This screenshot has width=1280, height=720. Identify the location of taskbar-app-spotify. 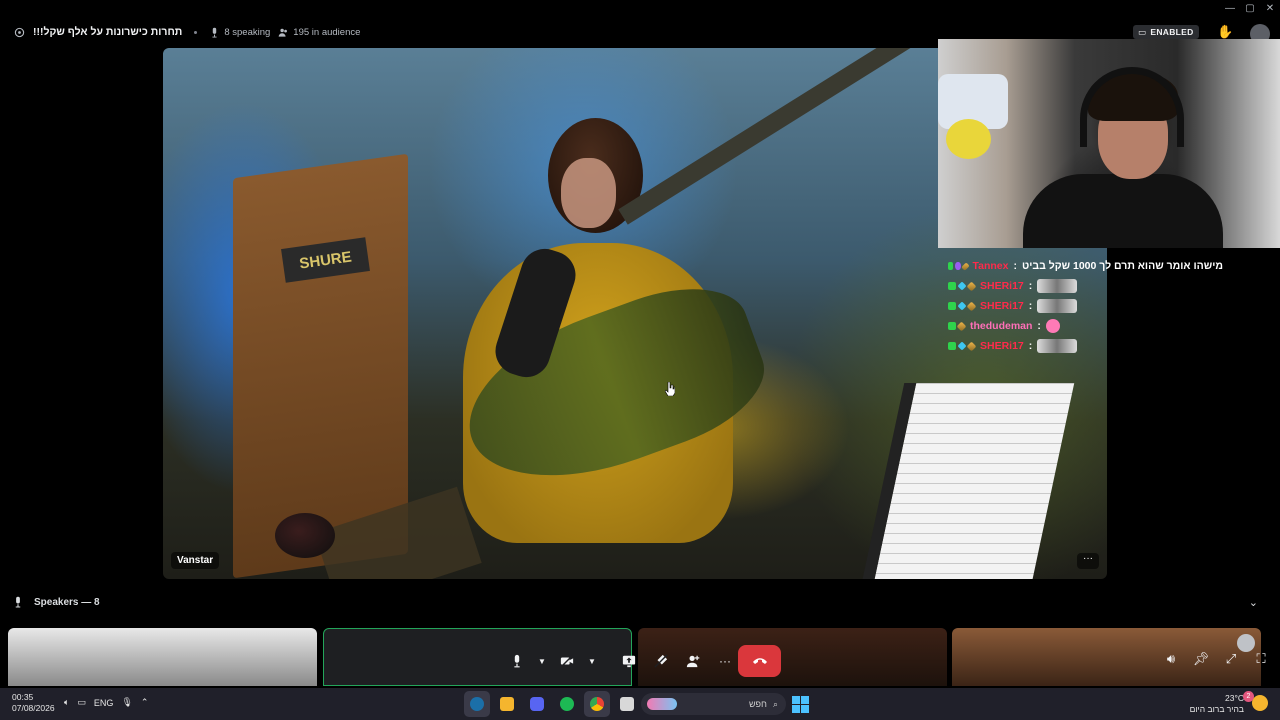
(567, 704).